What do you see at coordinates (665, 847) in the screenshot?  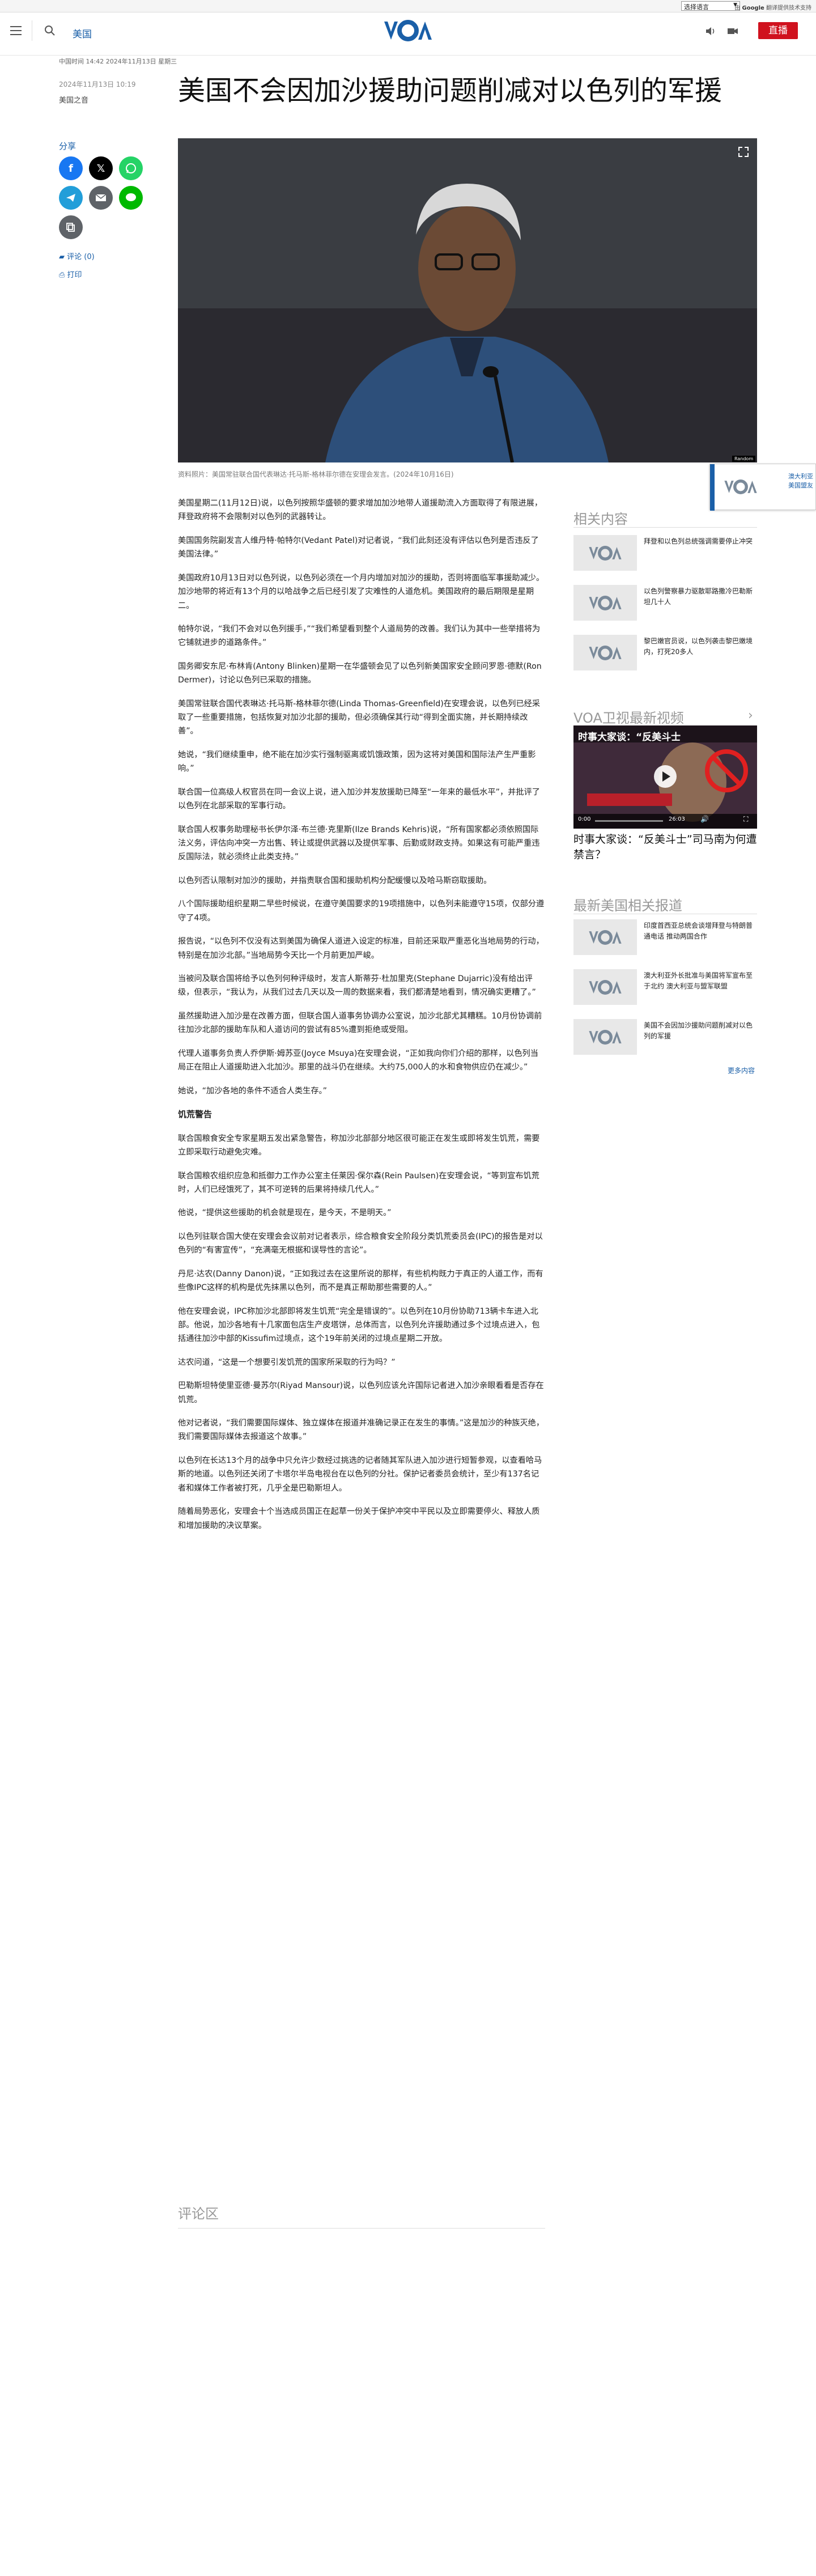 I see `video-caption: 时事大家谈：“反美斗士”司马南为何遭禁言？` at bounding box center [665, 847].